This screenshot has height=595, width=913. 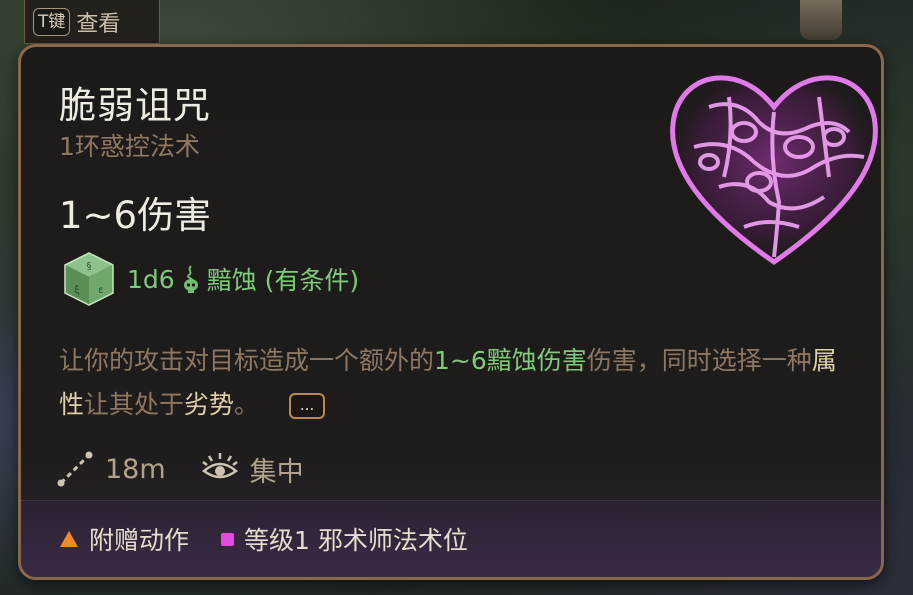 What do you see at coordinates (190, 279) in the screenshot?
I see `necrotic-skull-icon` at bounding box center [190, 279].